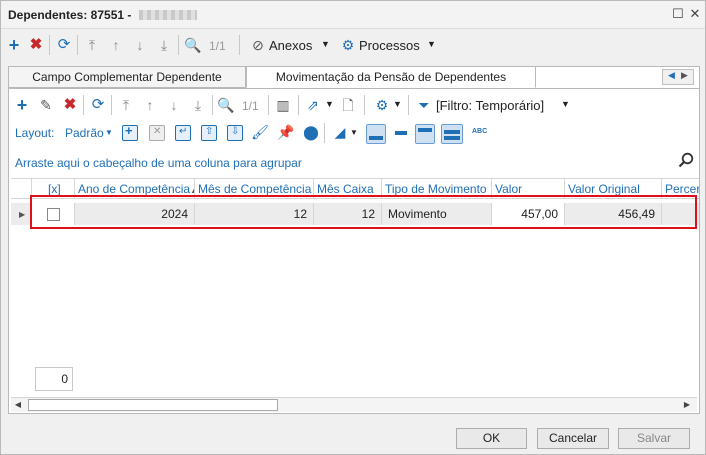  Describe the element at coordinates (84, 133) in the screenshot. I see `layout-selector: Padrão` at that location.